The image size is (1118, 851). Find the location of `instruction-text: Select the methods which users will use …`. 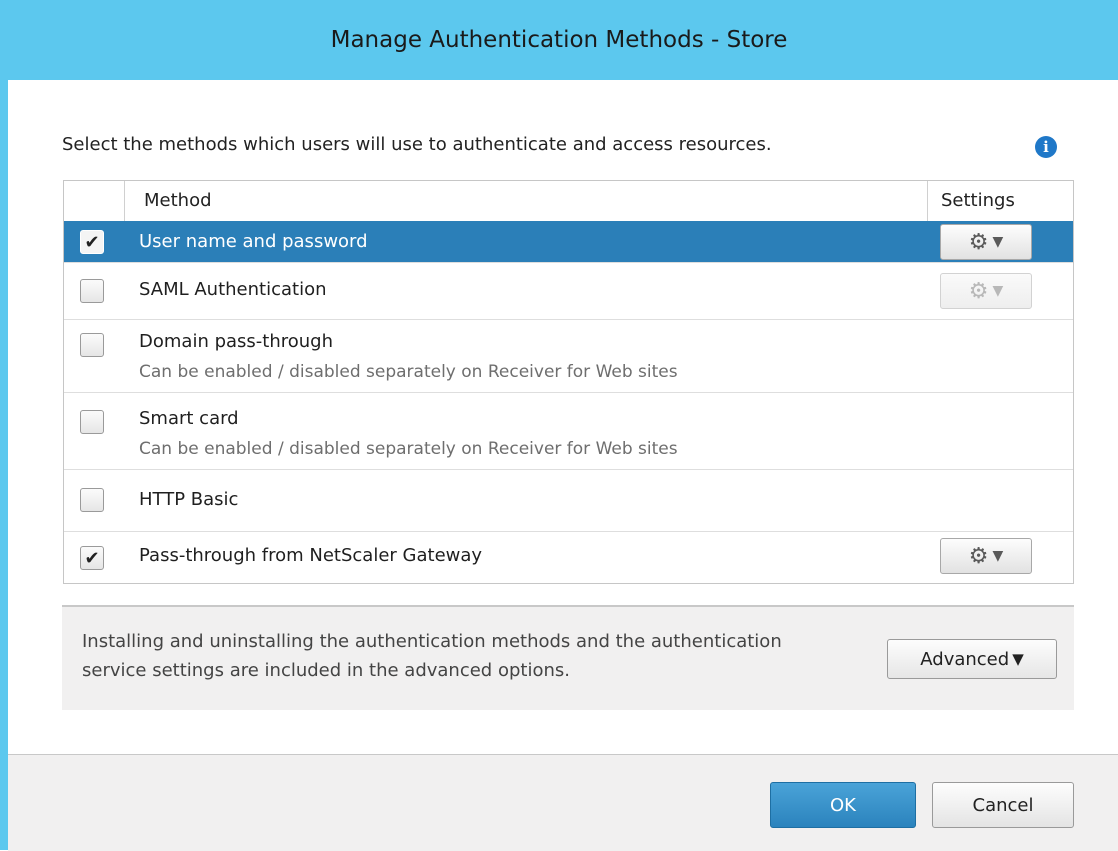

instruction-text: Select the methods which users will use … is located at coordinates (417, 144).